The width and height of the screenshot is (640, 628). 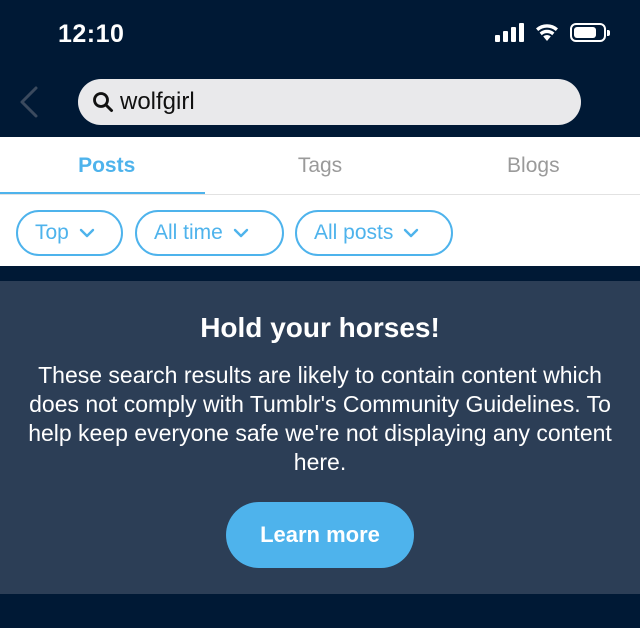 I want to click on filter-sort-label: Top, so click(x=52, y=232).